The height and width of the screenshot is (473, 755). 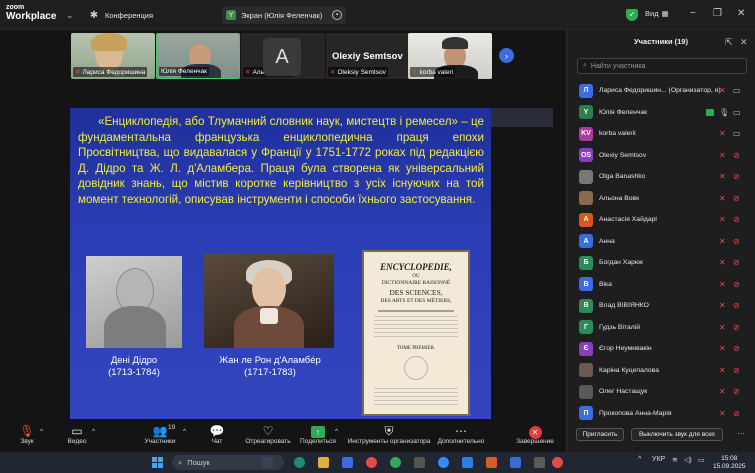 What do you see at coordinates (371, 462) in the screenshot?
I see `opera-icon` at bounding box center [371, 462].